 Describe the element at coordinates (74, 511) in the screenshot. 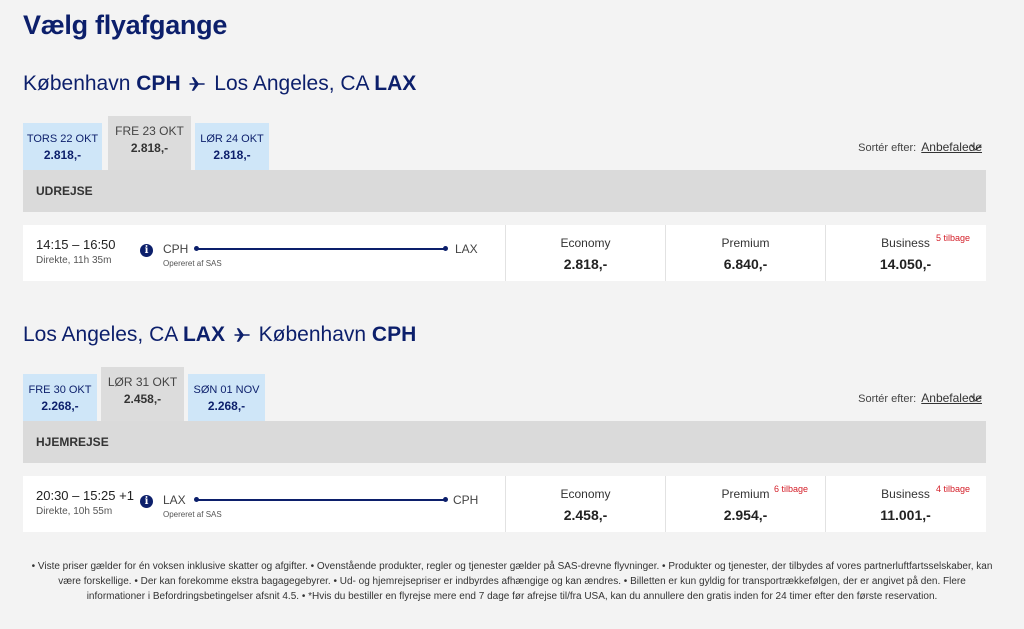

I see `flight-duration: Direkte, 10h 55m` at that location.